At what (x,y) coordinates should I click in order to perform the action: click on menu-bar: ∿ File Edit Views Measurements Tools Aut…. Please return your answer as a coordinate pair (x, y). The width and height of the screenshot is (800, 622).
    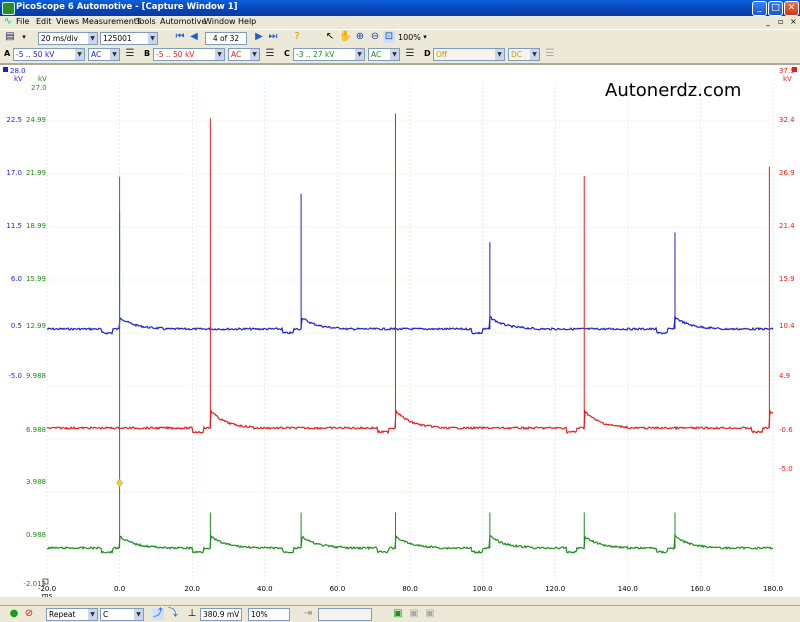
    Looking at the image, I should click on (400, 22).